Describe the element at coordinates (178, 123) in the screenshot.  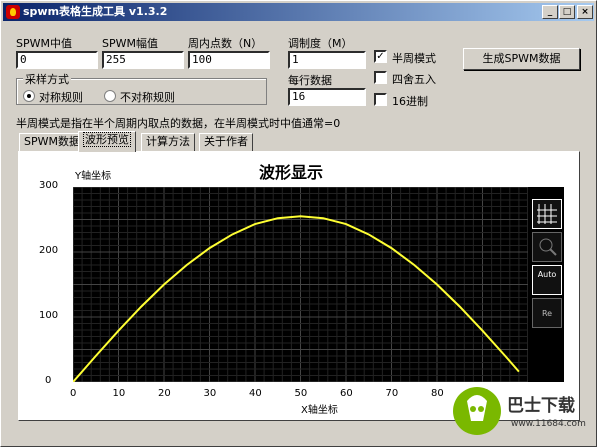
I see `hint-text: 半周模式是指在半个周期内取点的数据，在半周模式时中值通常=0` at that location.